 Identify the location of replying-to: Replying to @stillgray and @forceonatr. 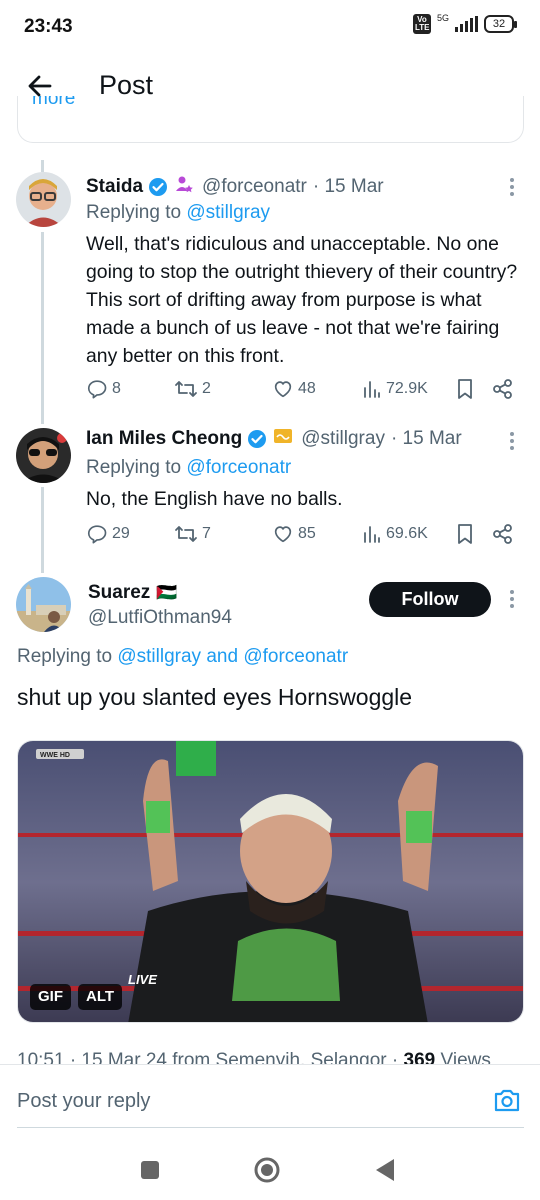
(182, 657).